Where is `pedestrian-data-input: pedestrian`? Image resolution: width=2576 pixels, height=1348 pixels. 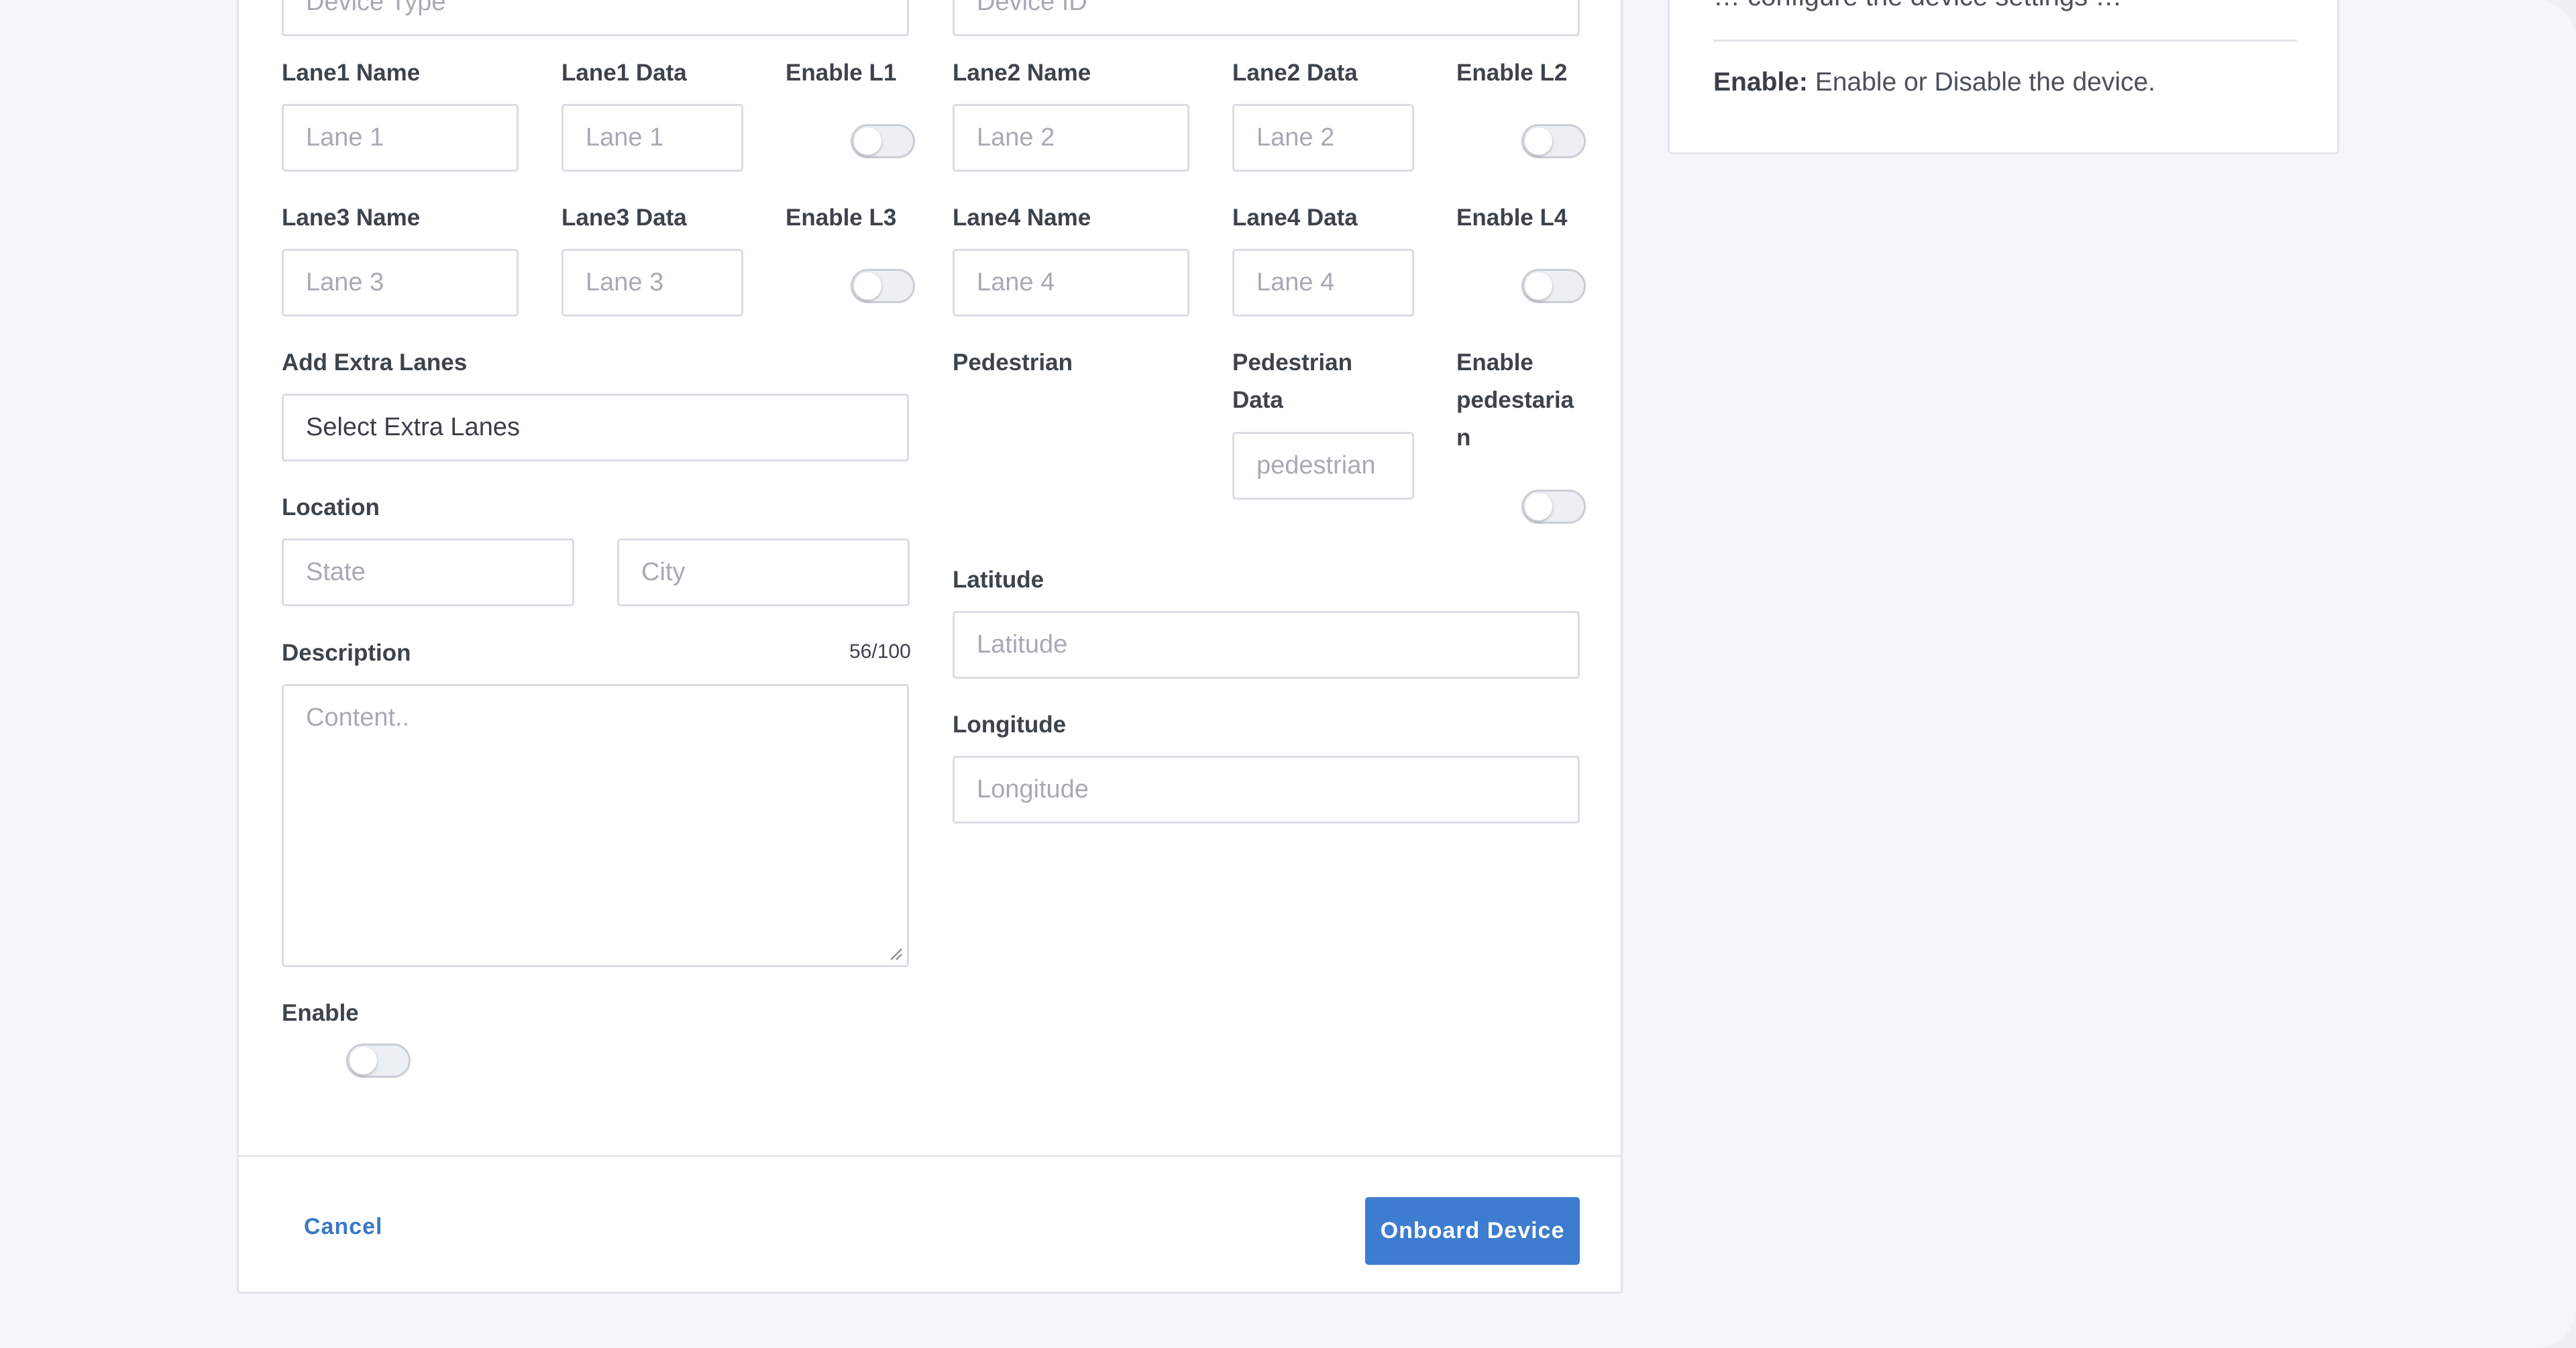 pedestrian-data-input: pedestrian is located at coordinates (1323, 466).